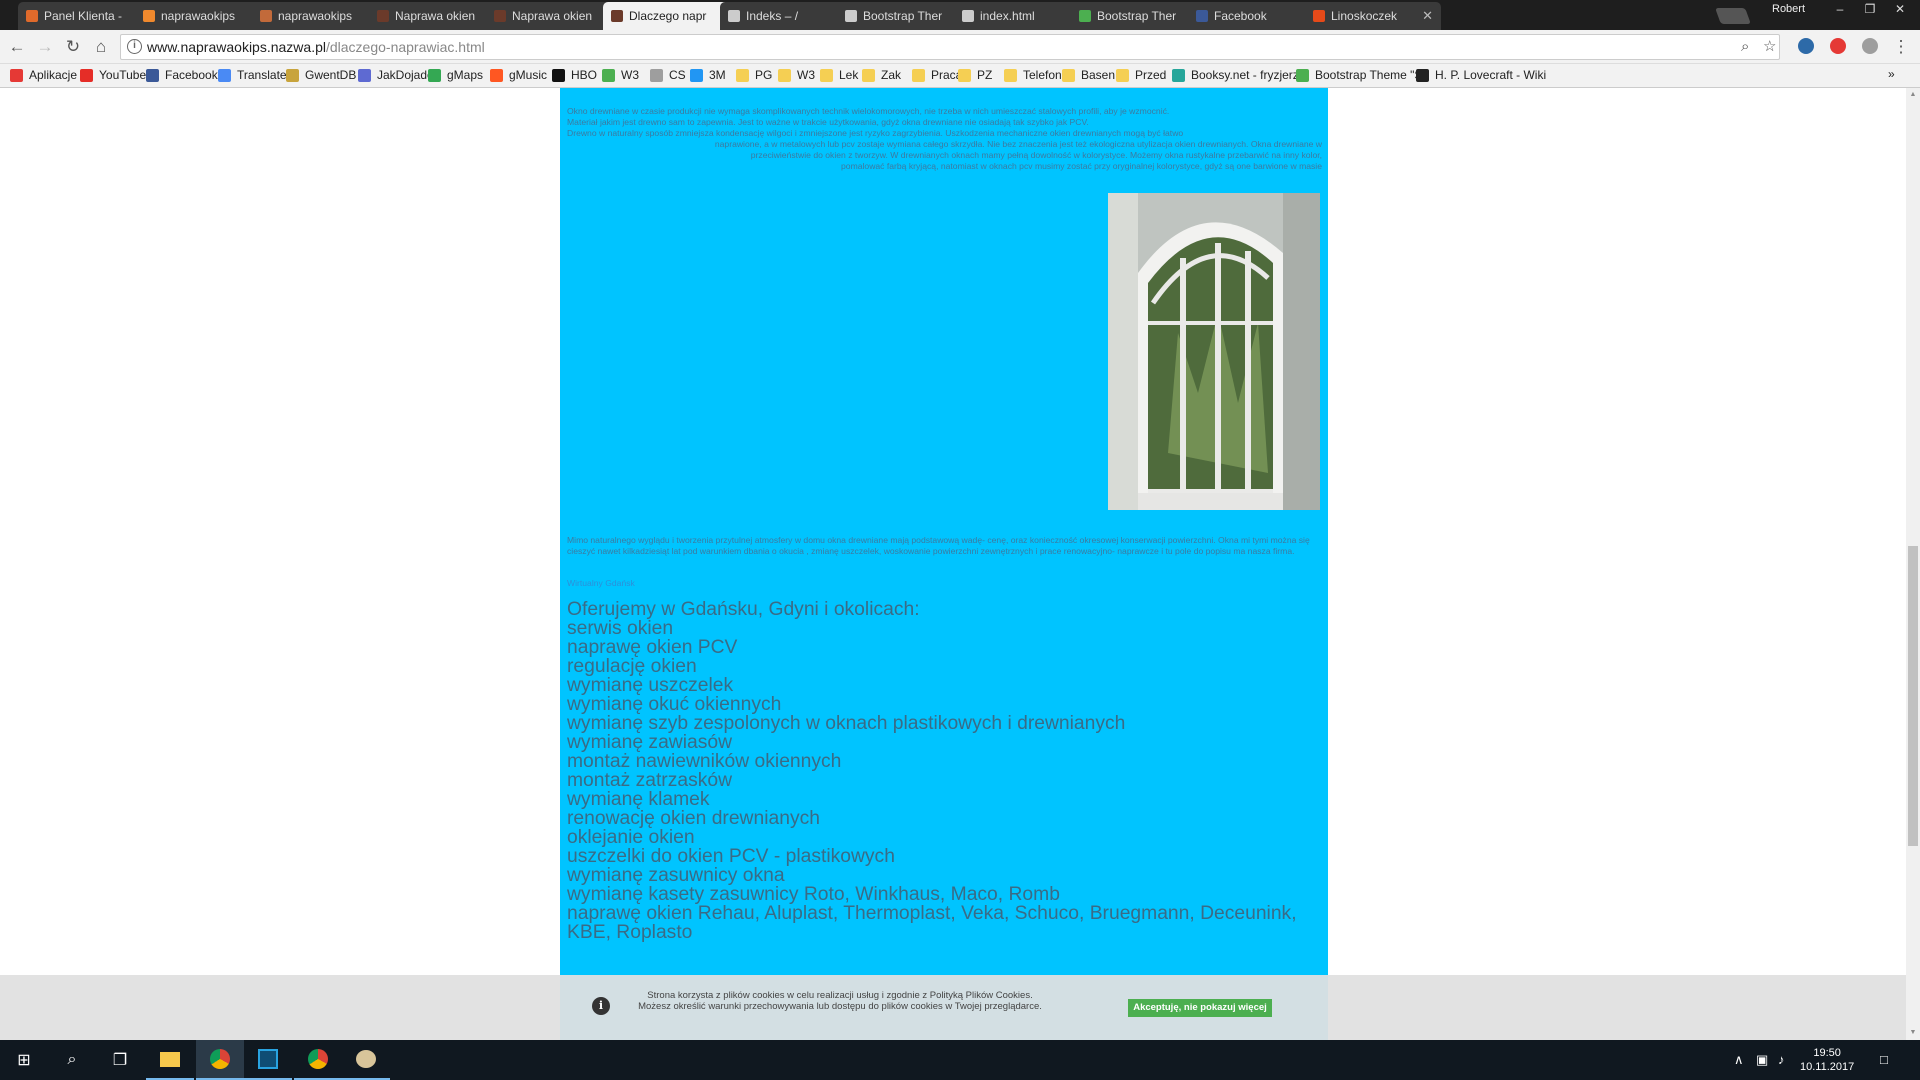  Describe the element at coordinates (668, 16) in the screenshot. I see `tab-label: Dlaczego napr` at that location.